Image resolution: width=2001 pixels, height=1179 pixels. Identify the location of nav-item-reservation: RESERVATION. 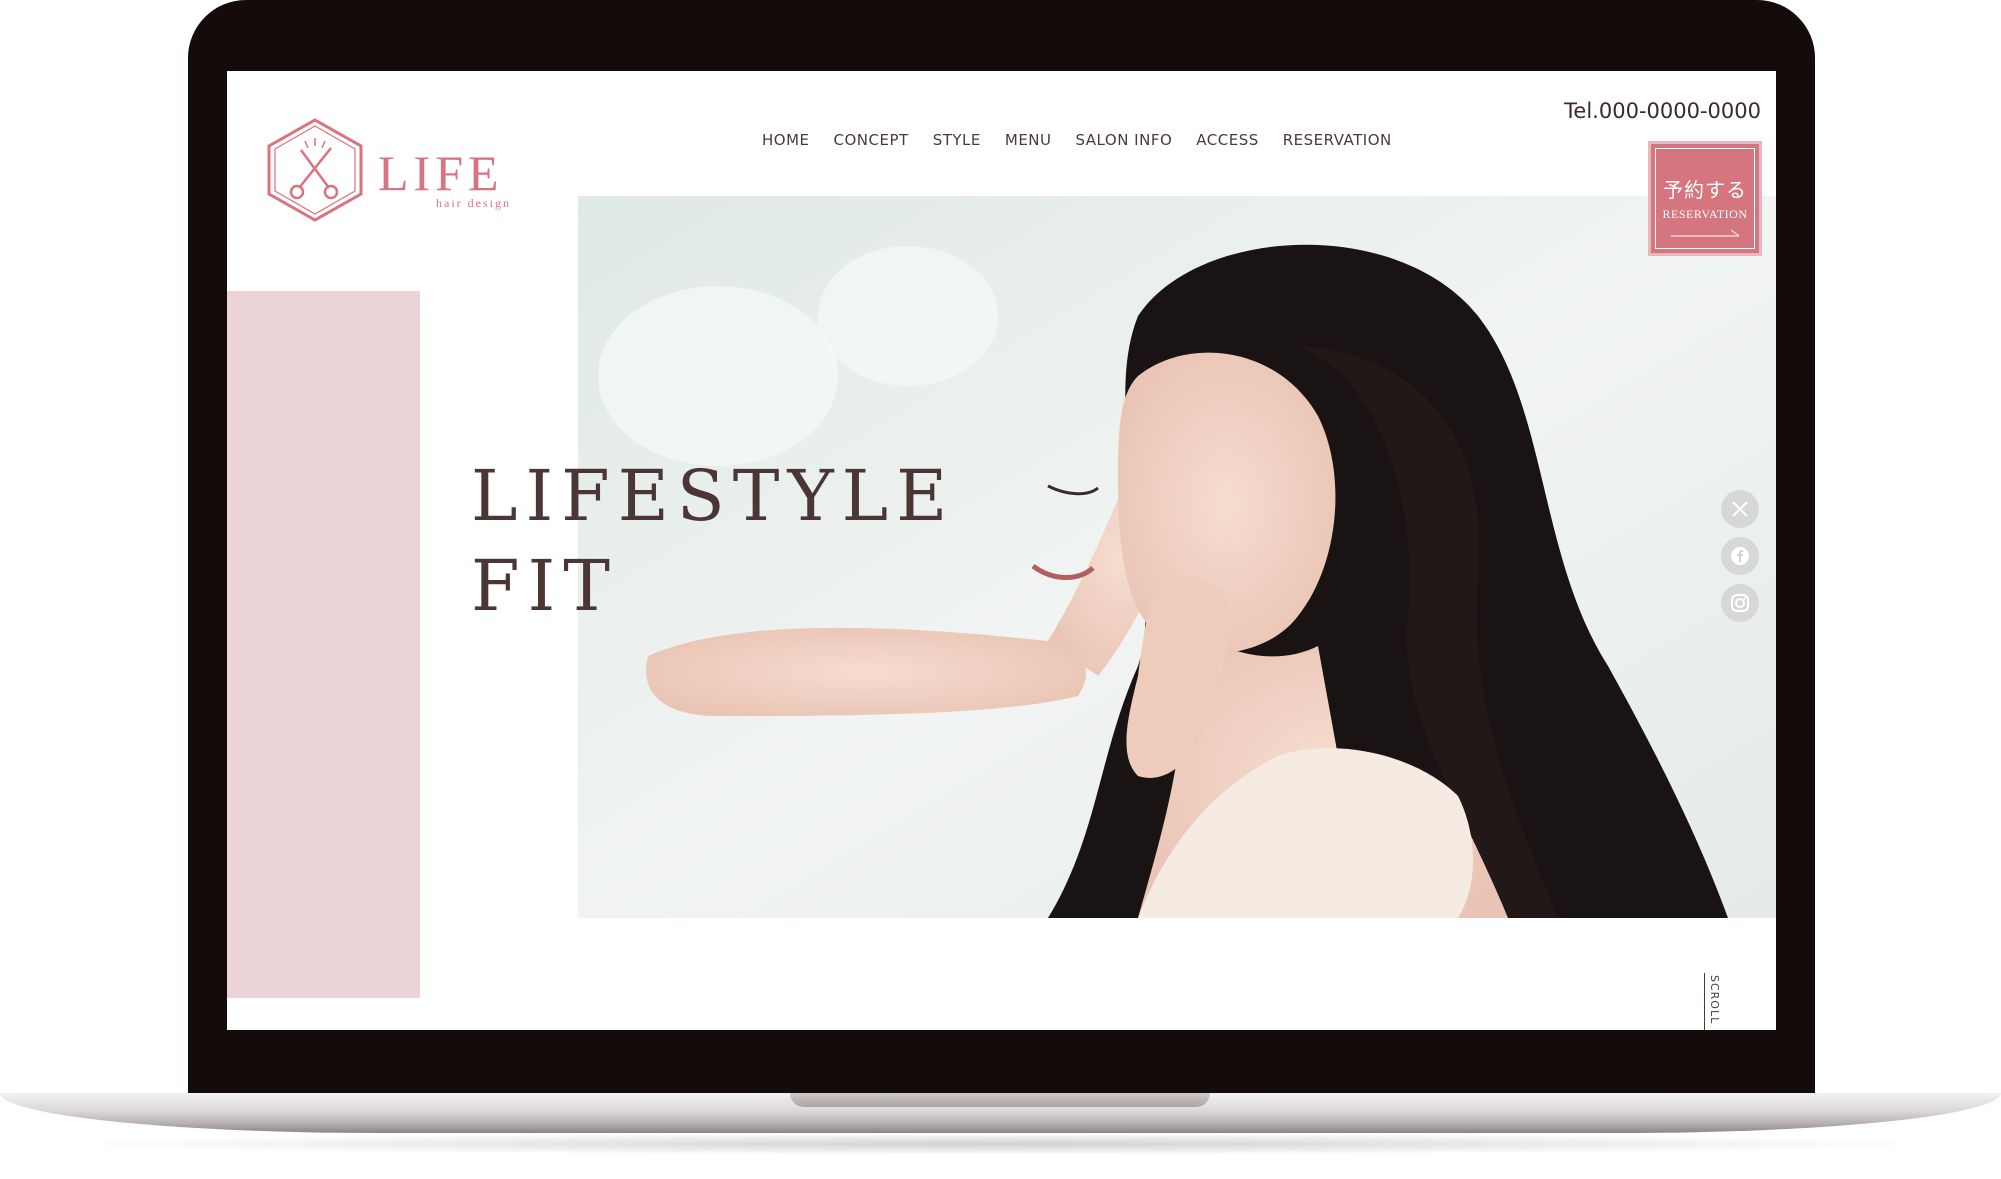
(1337, 140).